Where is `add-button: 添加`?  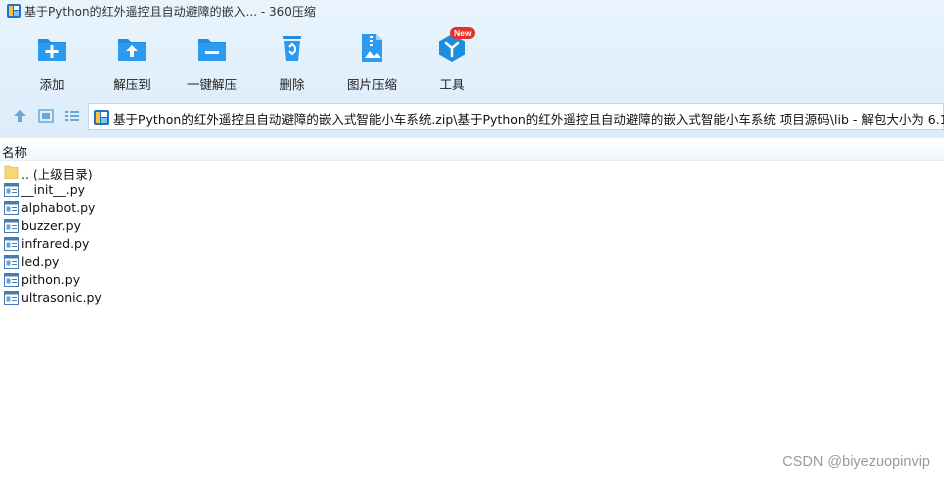
add-button: 添加 is located at coordinates (52, 63).